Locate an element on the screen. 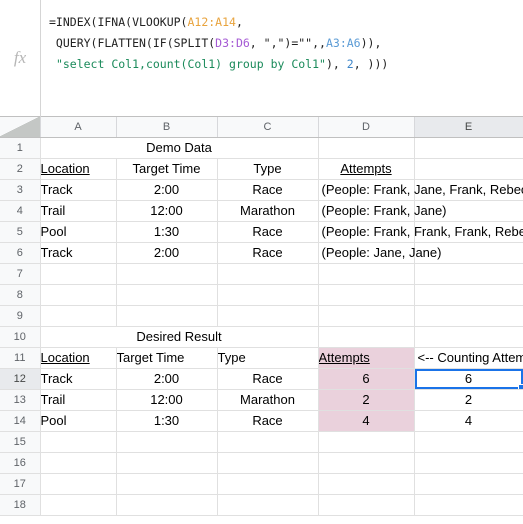 This screenshot has height=524, width=523. cell-c4: Marathon is located at coordinates (268, 211).